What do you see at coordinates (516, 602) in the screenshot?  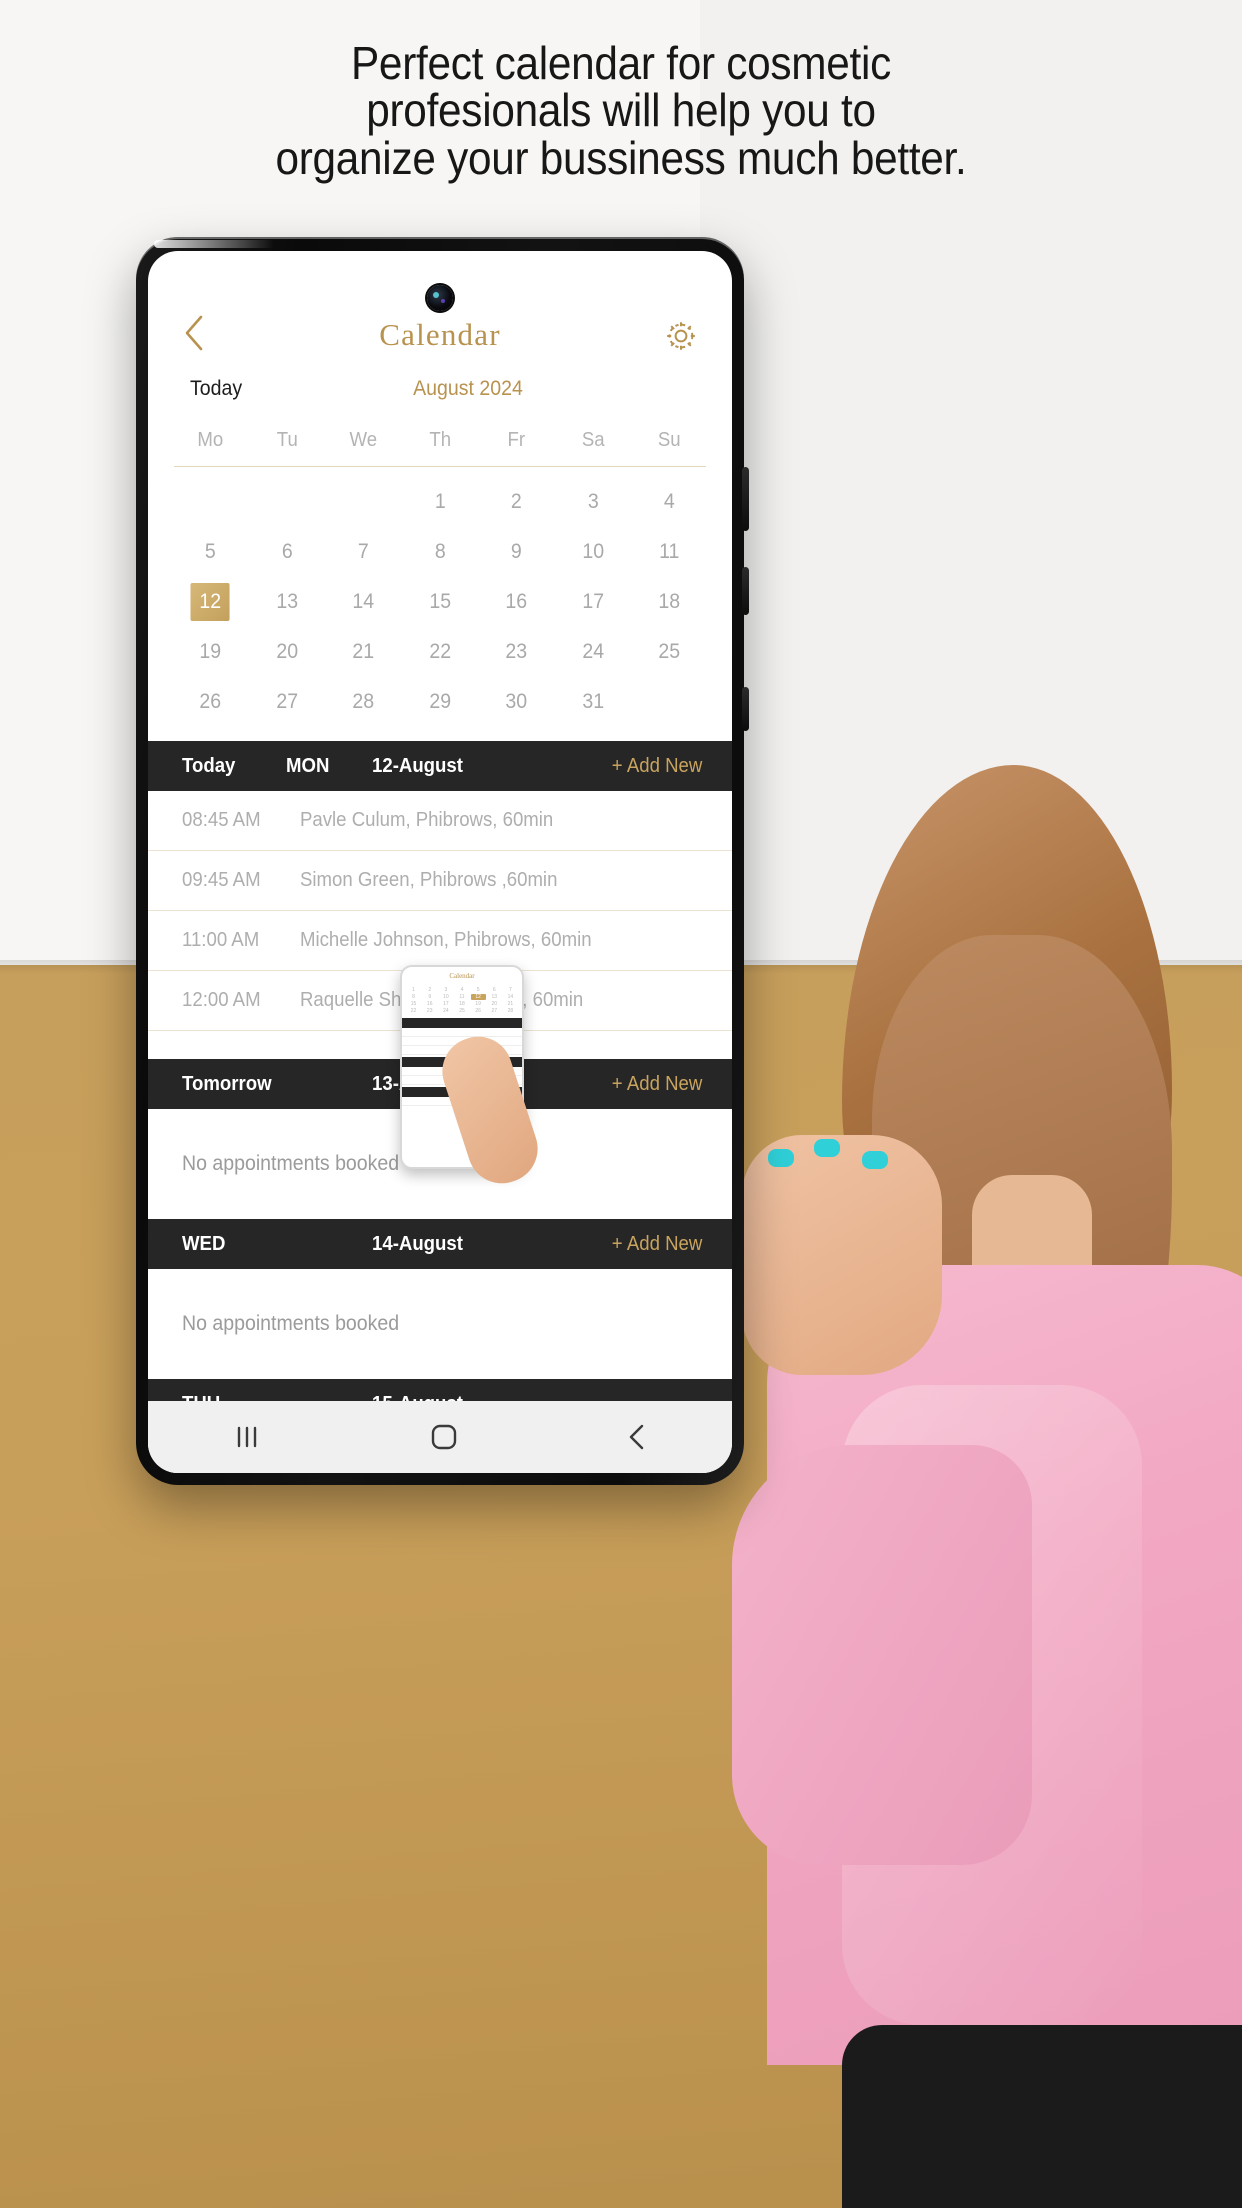 I see `calendar-day: 16` at bounding box center [516, 602].